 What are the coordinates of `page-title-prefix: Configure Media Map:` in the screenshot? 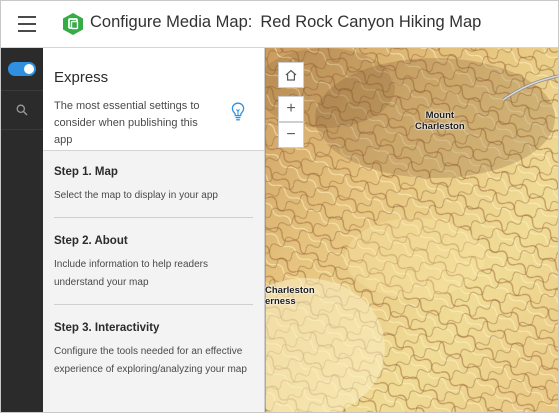 It's located at (171, 22).